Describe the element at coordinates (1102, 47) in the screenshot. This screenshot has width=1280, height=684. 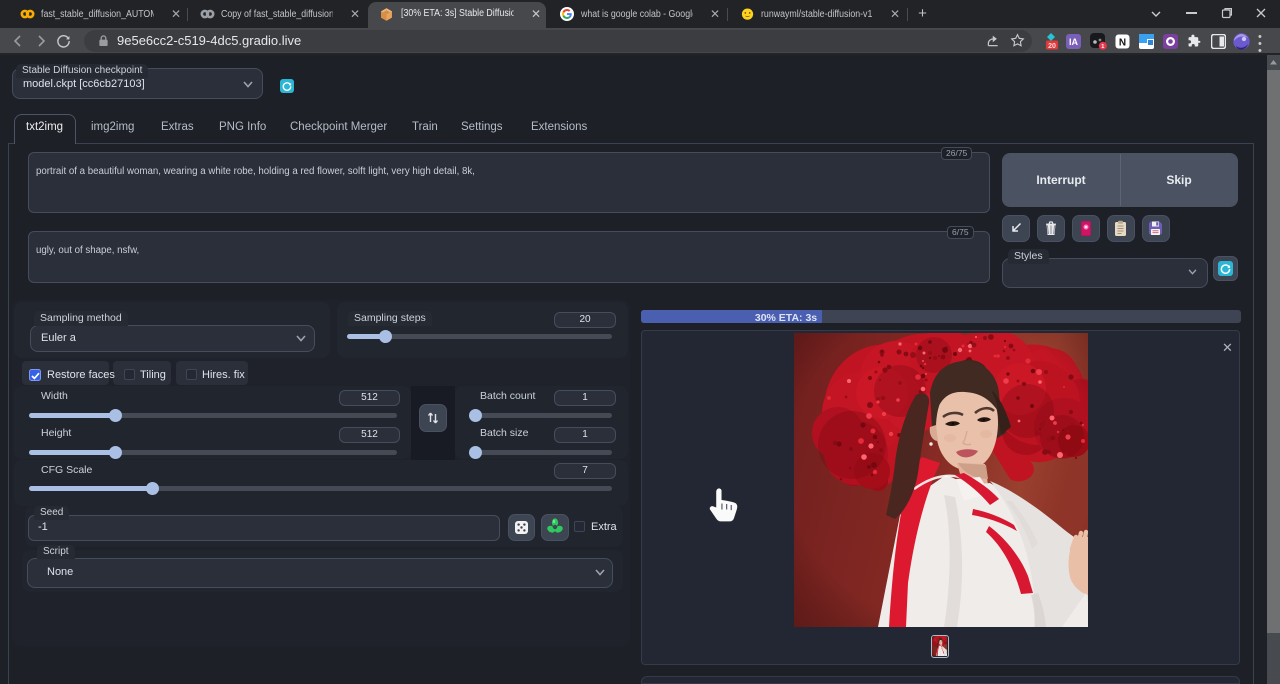
I see `svg-text: 1` at that location.